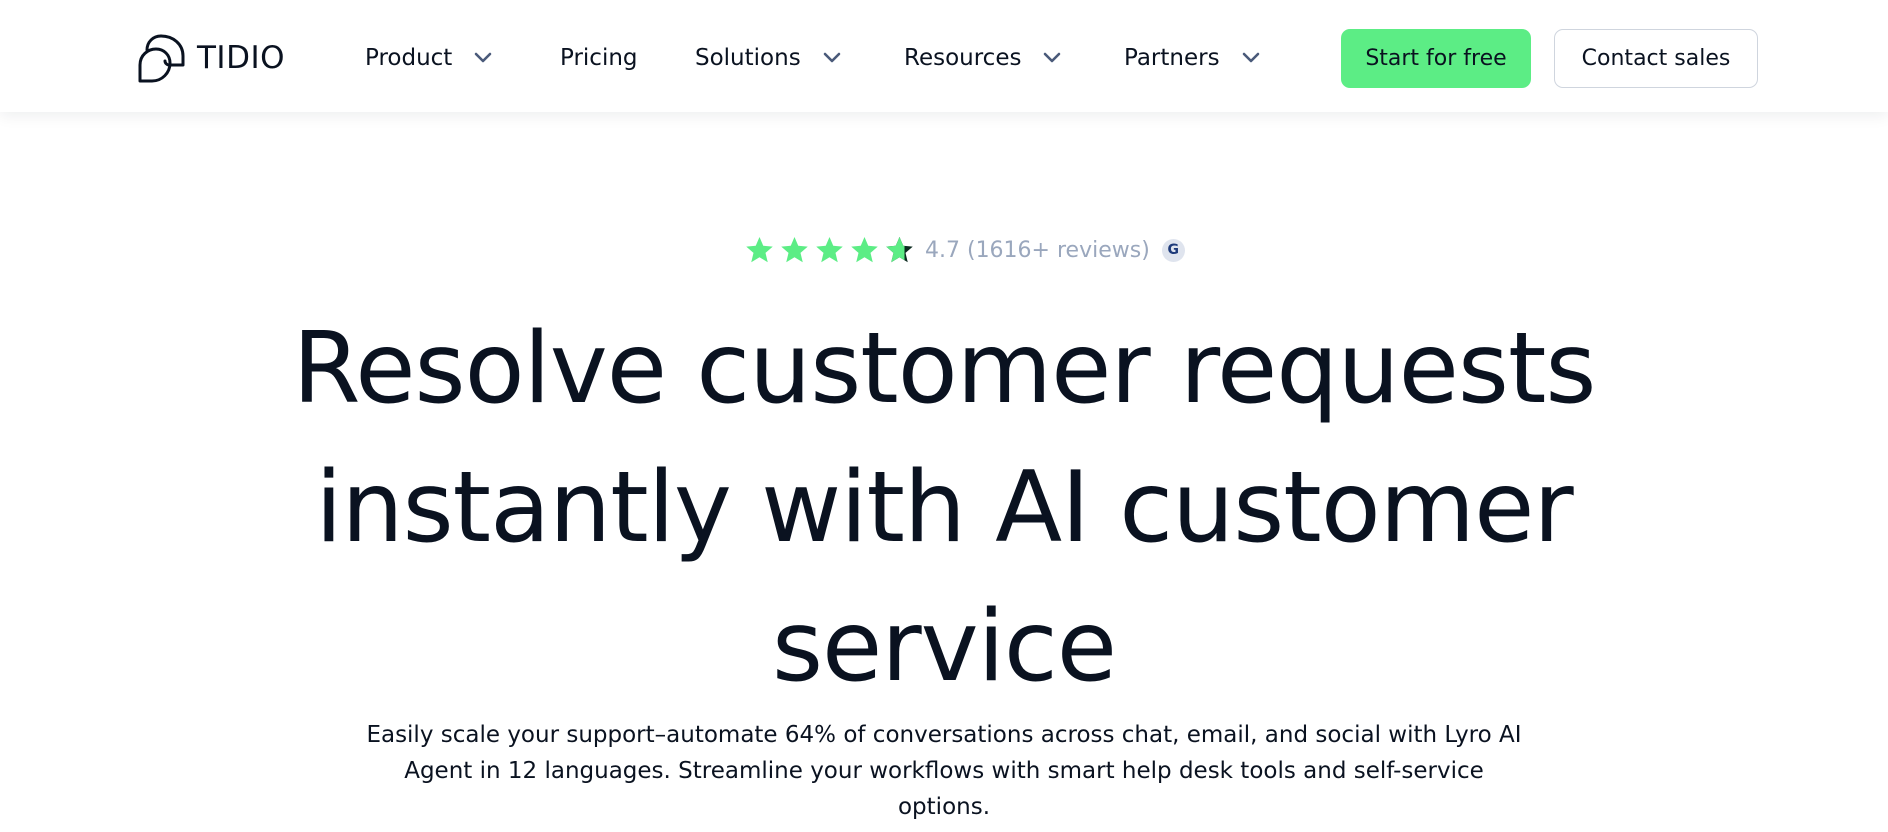  I want to click on nav-product: Product, so click(428, 58).